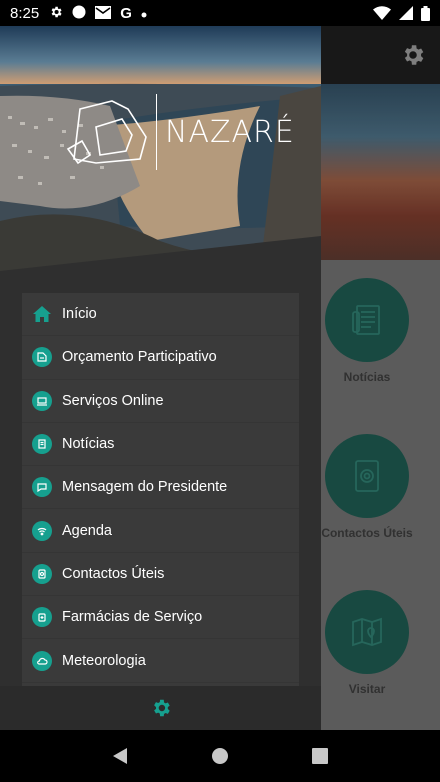 The image size is (440, 782). What do you see at coordinates (382, 13) in the screenshot?
I see `wifi-icon` at bounding box center [382, 13].